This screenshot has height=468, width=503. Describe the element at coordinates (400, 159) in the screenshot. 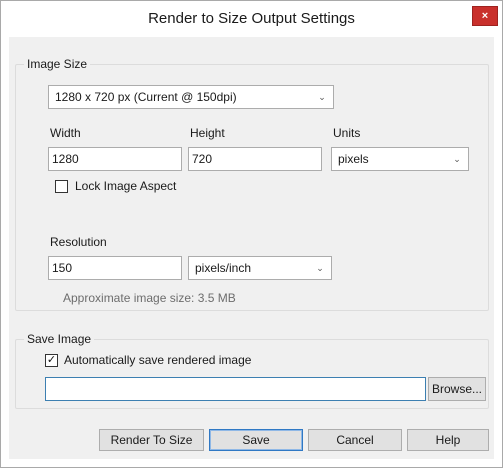

I see `units-dropdown: pixels ⌄` at that location.